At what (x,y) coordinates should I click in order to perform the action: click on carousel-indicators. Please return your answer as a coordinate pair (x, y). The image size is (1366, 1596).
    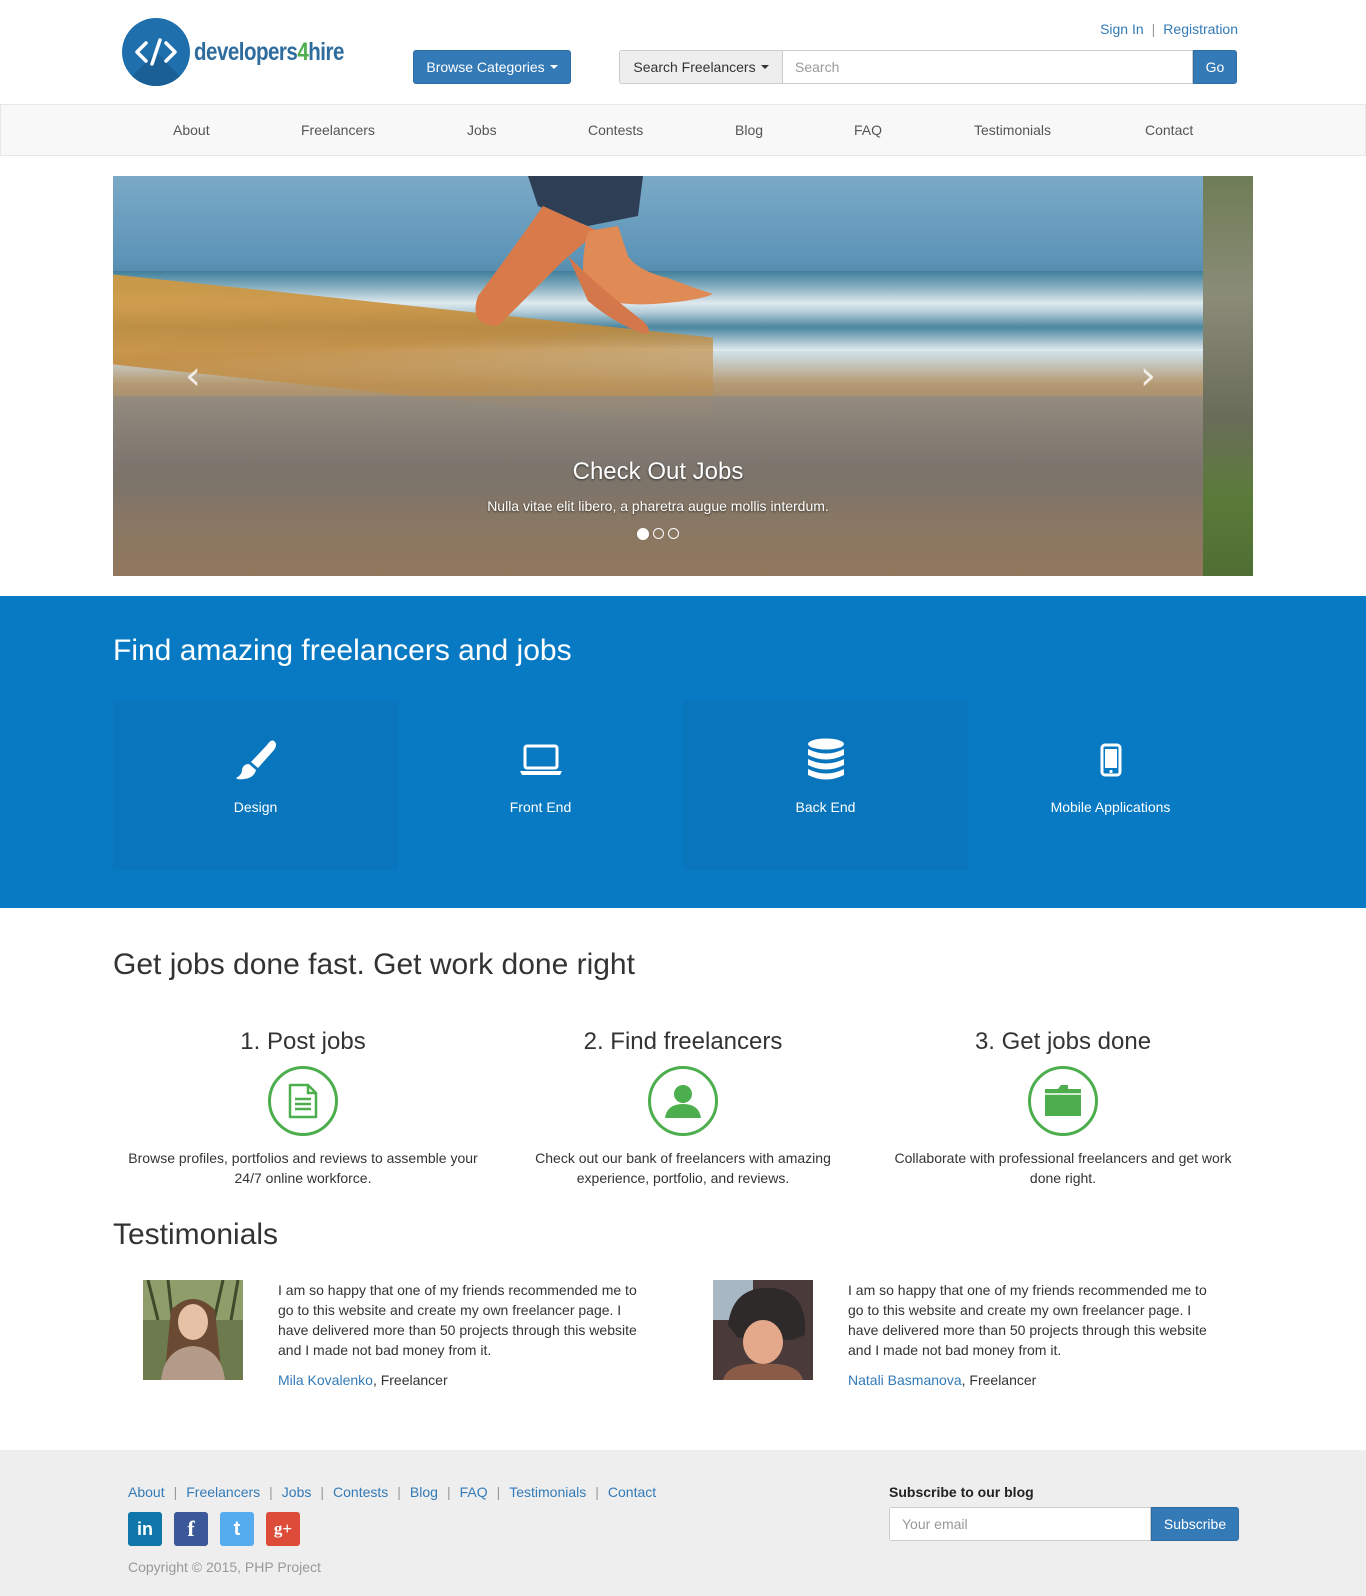
    Looking at the image, I should click on (658, 534).